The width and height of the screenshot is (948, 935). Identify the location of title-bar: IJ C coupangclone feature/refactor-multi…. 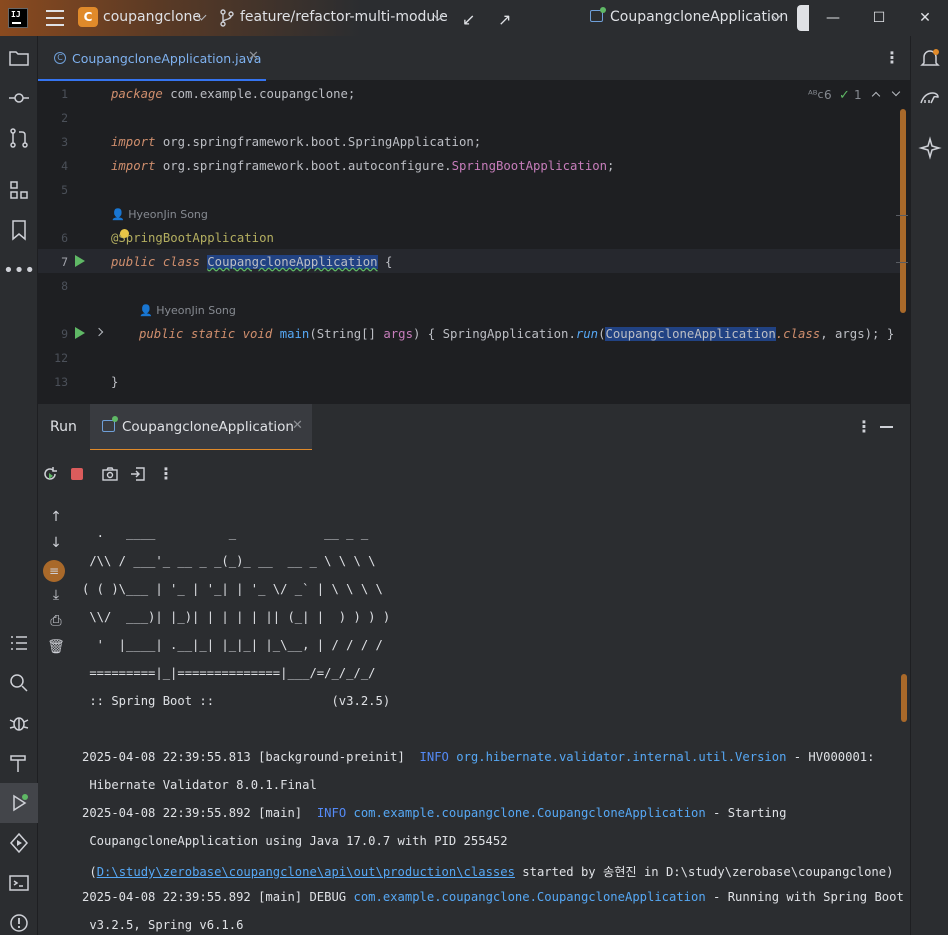
(474, 18).